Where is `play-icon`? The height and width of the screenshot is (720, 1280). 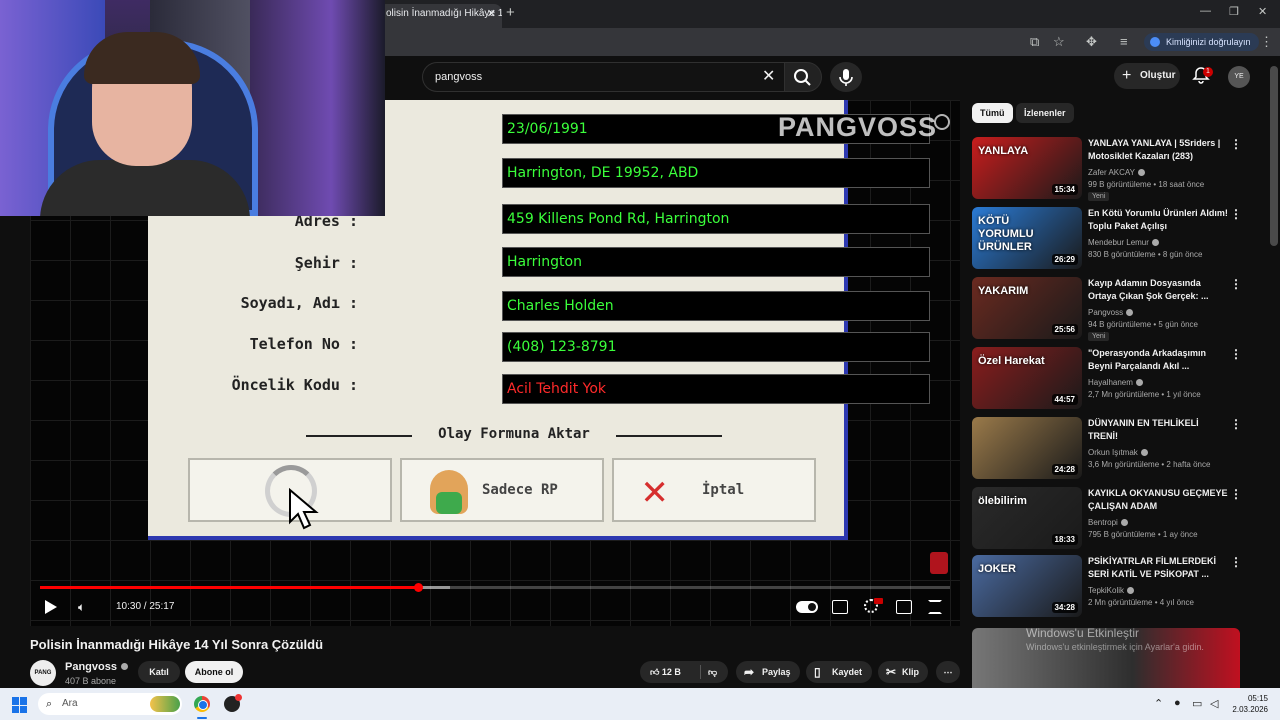 play-icon is located at coordinates (51, 607).